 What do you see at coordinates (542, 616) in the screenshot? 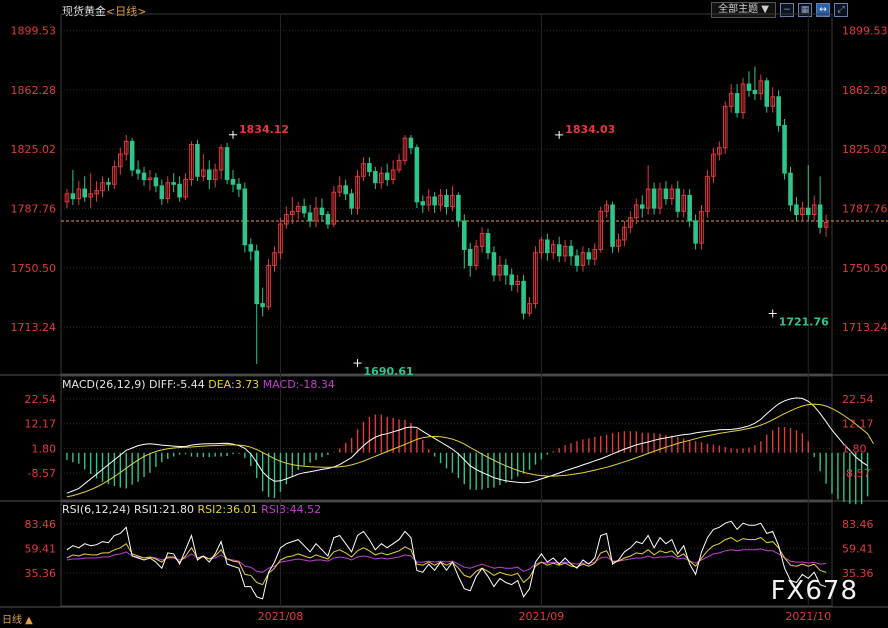
I see `x-axis-label: 2021/09` at bounding box center [542, 616].